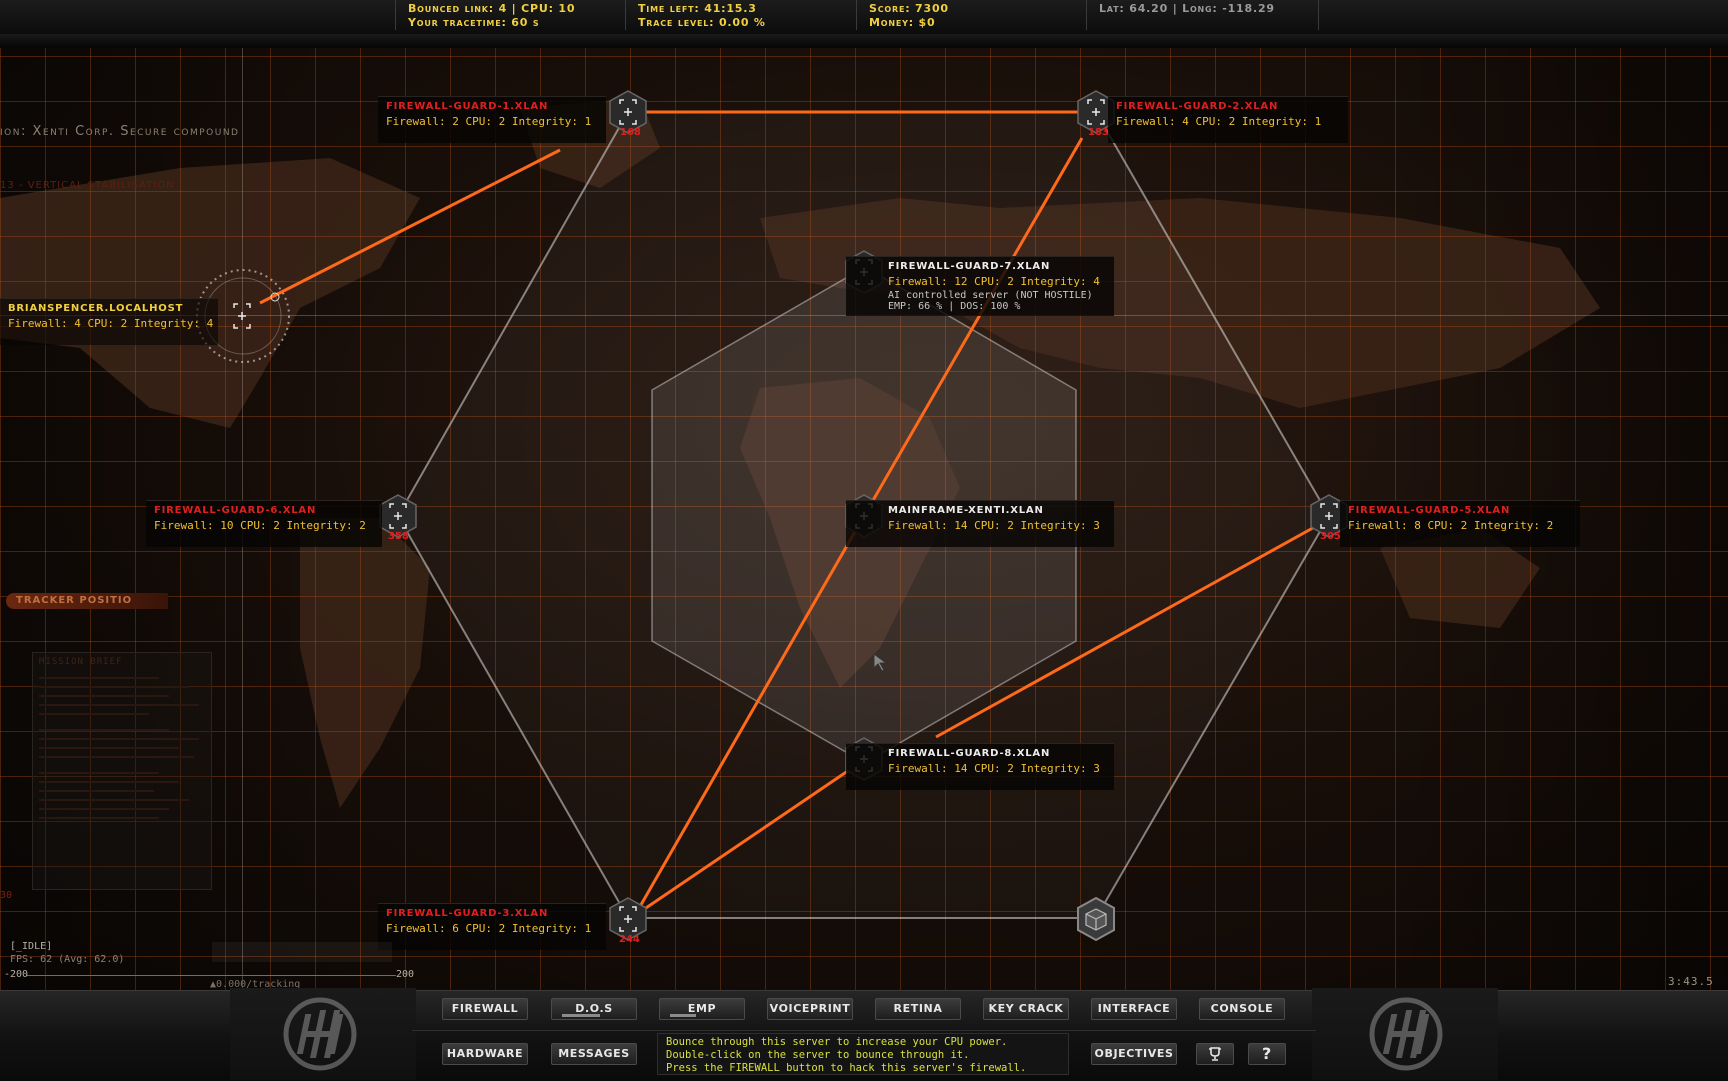  I want to click on cube-node-icon, so click(1096, 919).